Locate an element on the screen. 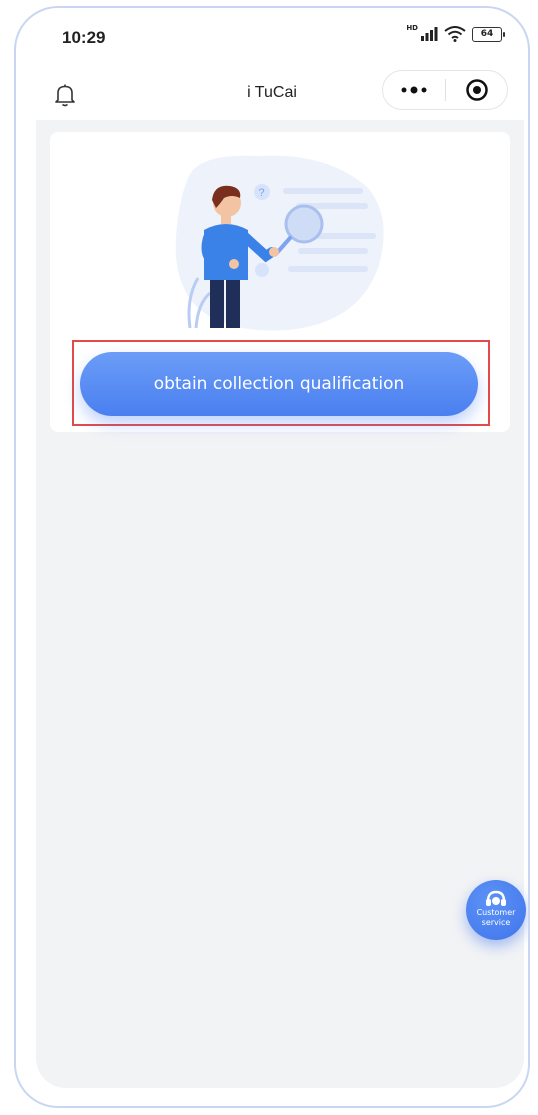 This screenshot has width=538, height=1115. customer-service-button: Customer service is located at coordinates (496, 910).